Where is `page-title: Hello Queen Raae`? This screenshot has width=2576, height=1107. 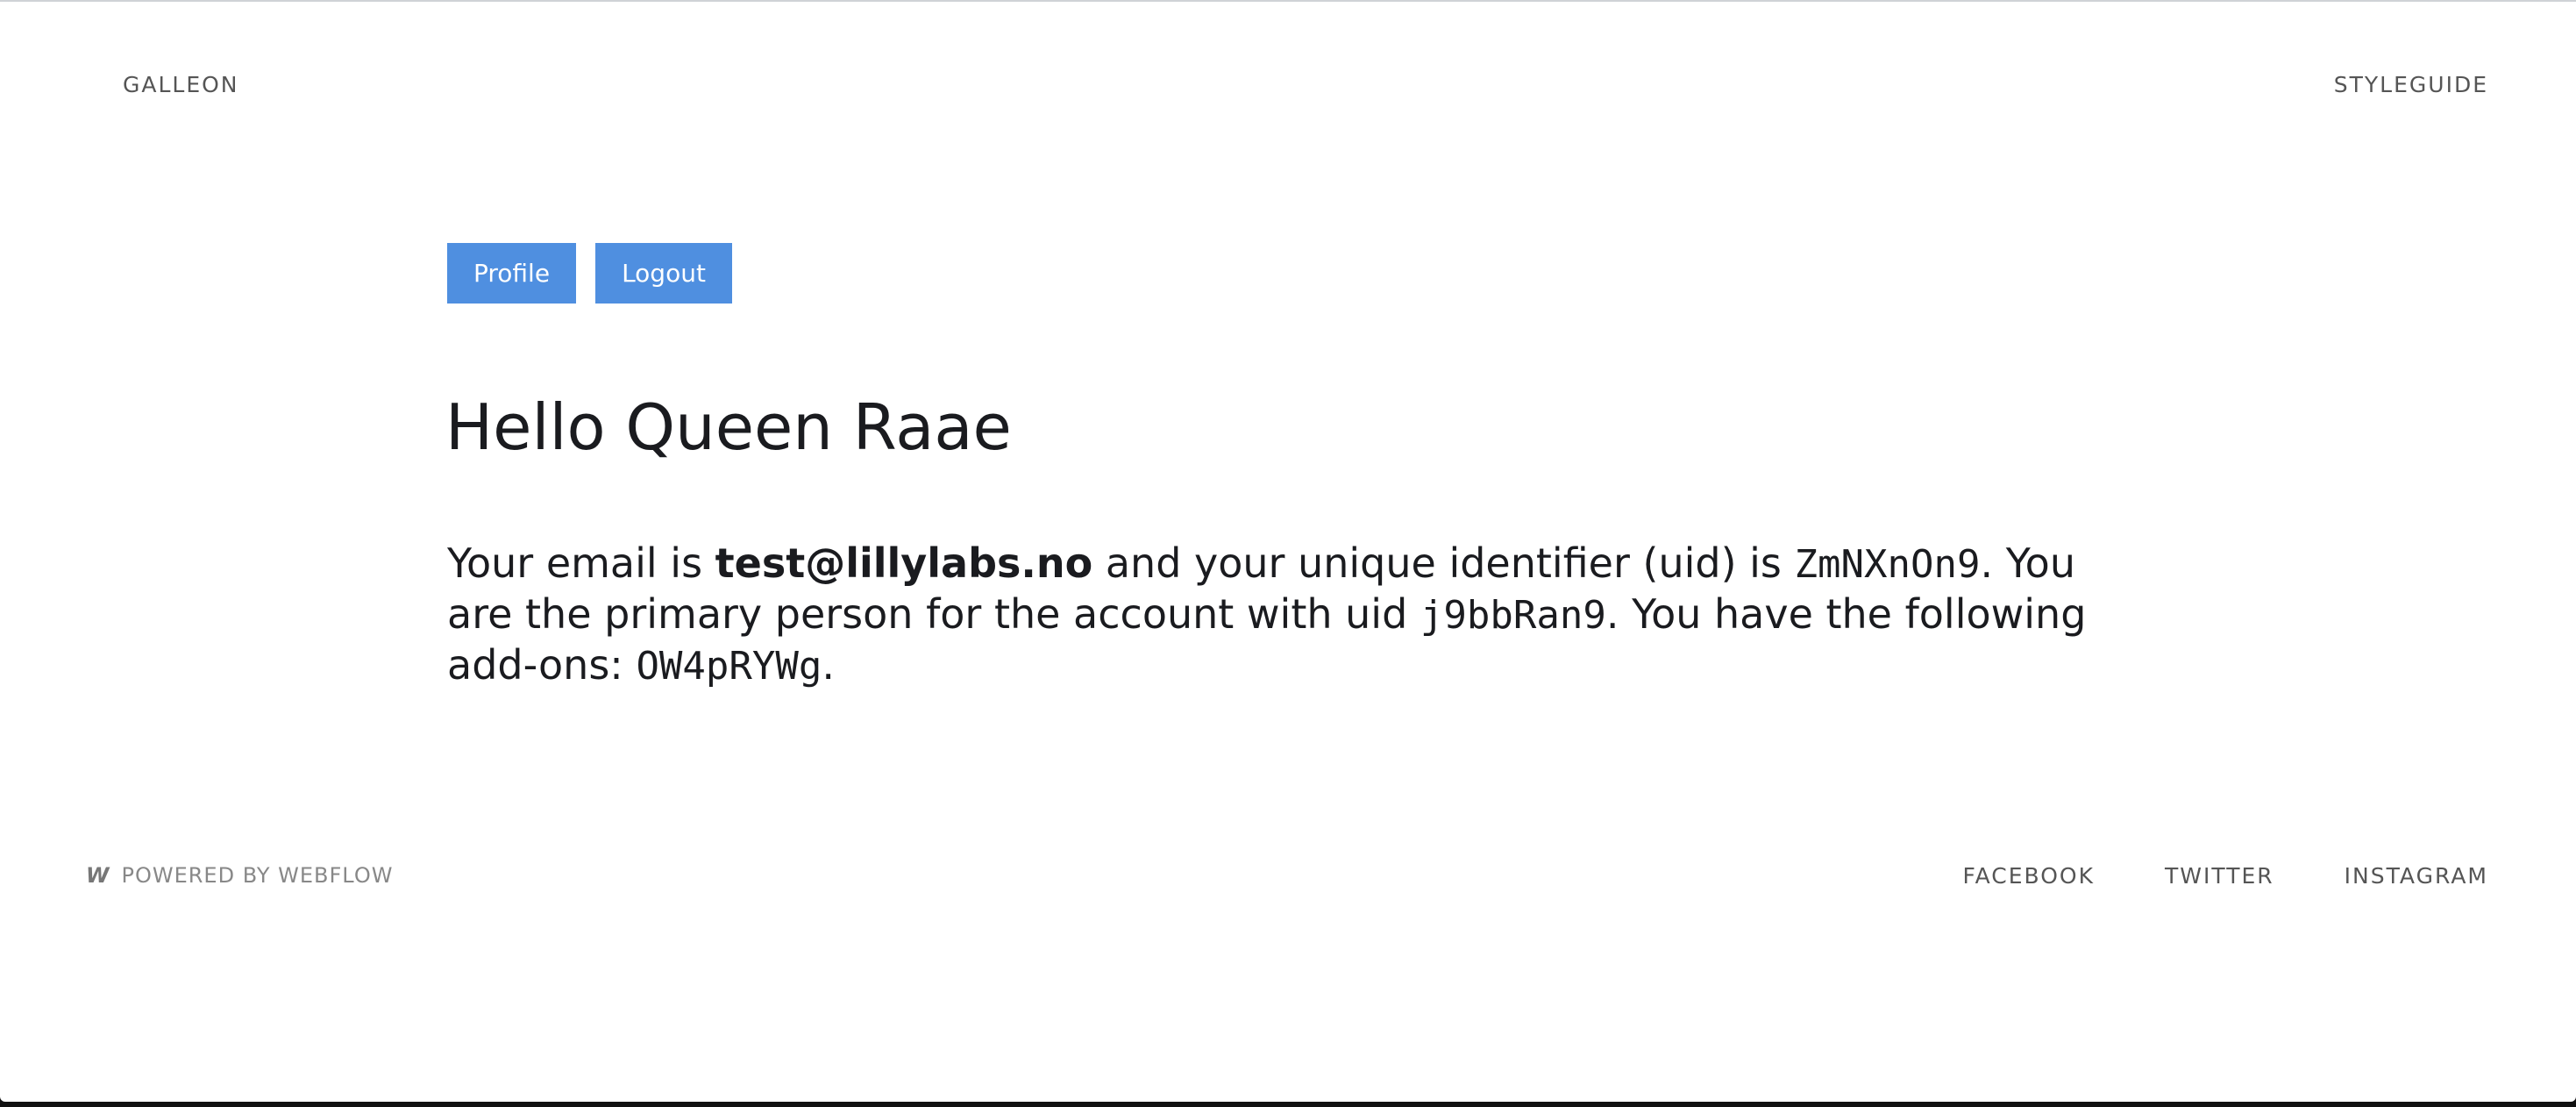 page-title: Hello Queen Raae is located at coordinates (728, 427).